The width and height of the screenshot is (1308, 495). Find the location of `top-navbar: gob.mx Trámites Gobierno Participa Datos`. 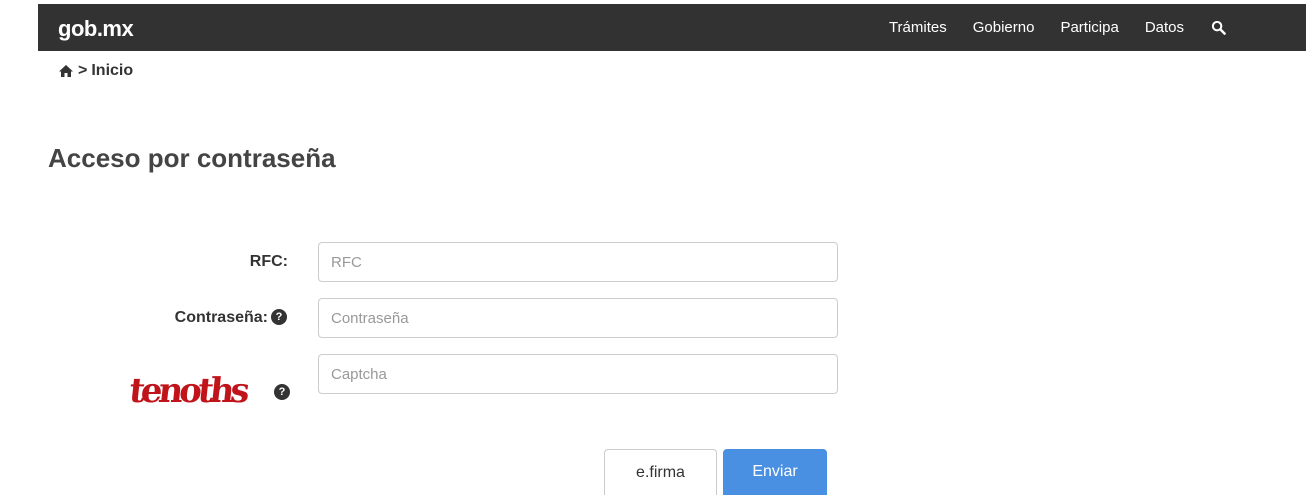

top-navbar: gob.mx Trámites Gobierno Participa Datos is located at coordinates (654, 25).